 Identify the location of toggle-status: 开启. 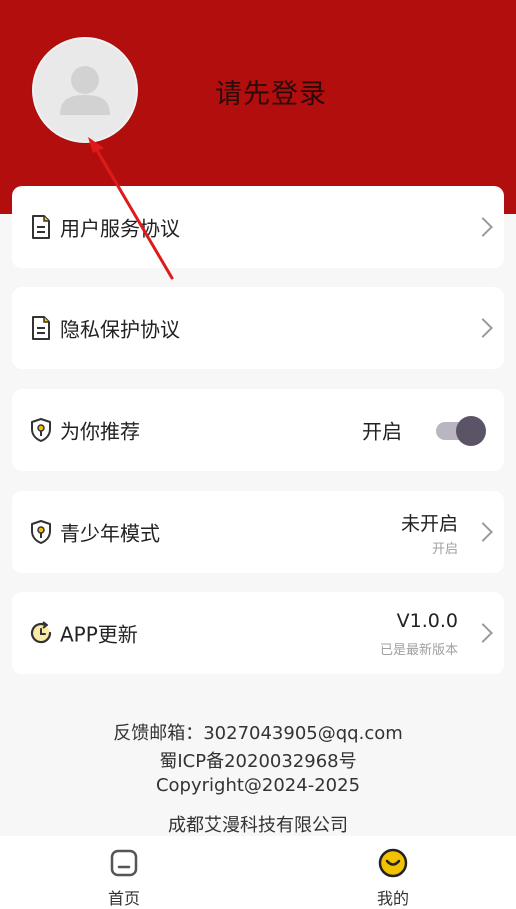
(382, 431).